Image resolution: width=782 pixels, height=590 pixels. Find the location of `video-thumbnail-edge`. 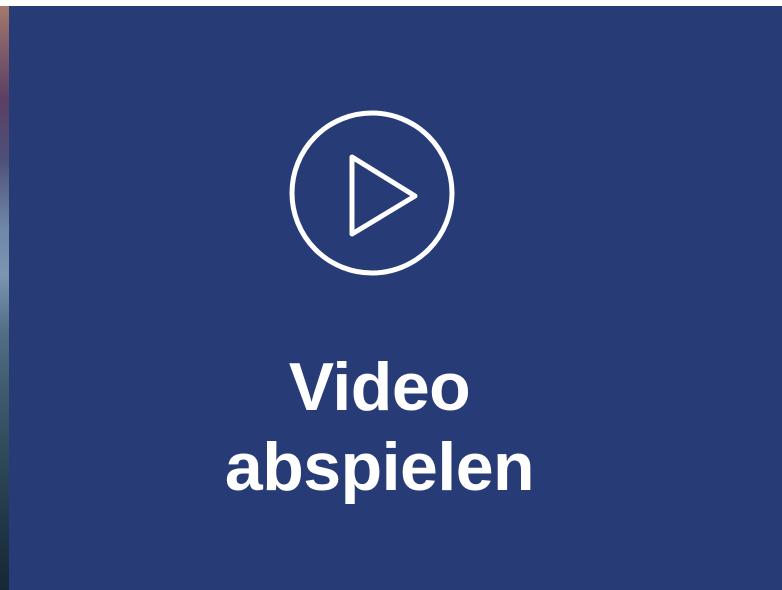

video-thumbnail-edge is located at coordinates (4, 298).